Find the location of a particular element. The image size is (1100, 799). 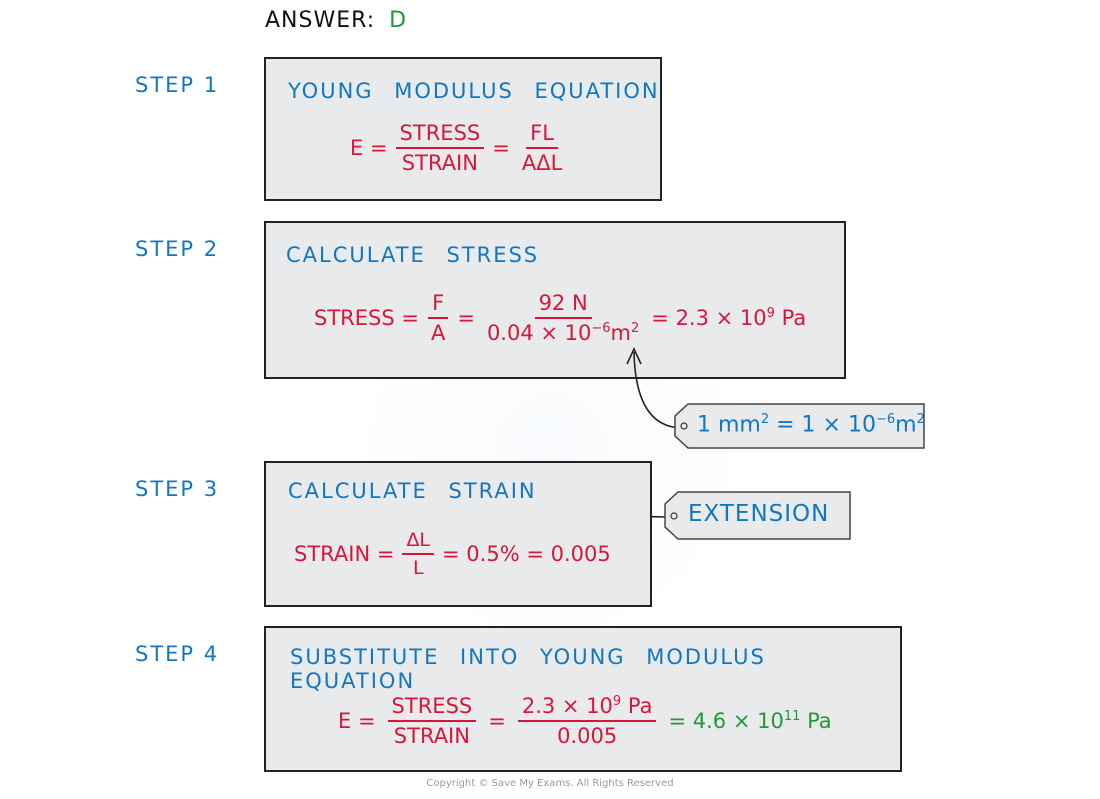

note-mid-exp: −6 is located at coordinates (885, 419).